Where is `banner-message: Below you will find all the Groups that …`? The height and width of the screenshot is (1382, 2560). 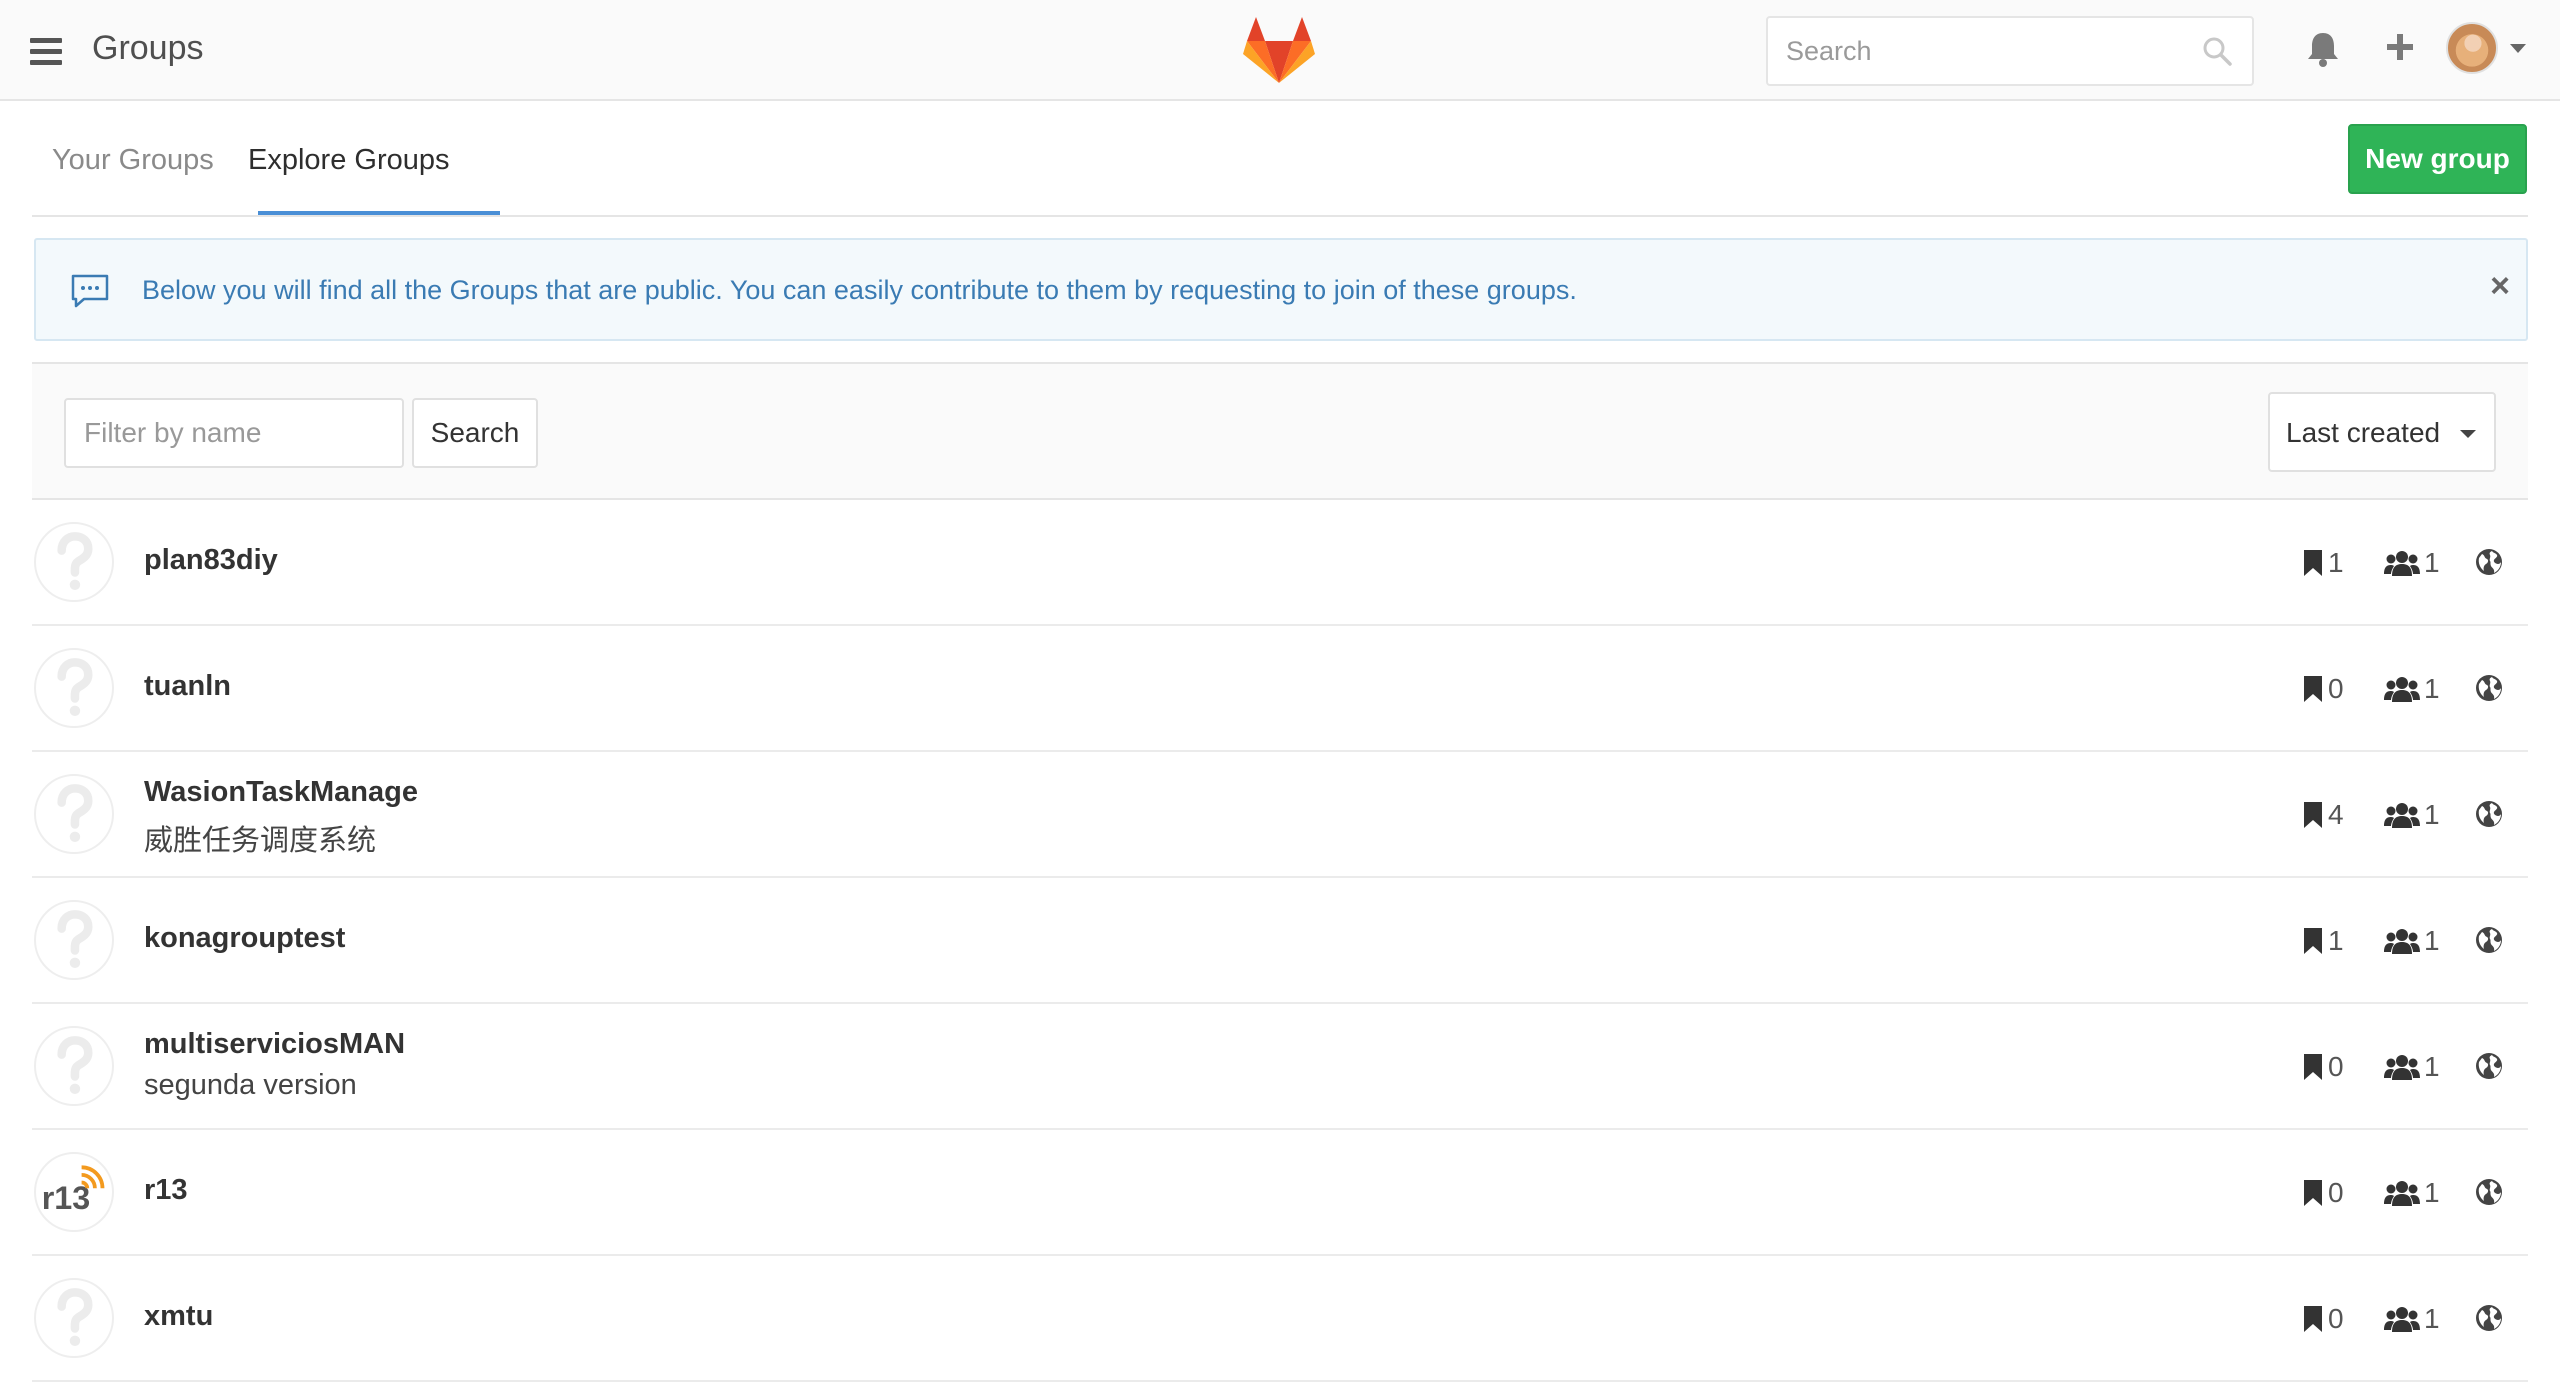 banner-message: Below you will find all the Groups that … is located at coordinates (859, 290).